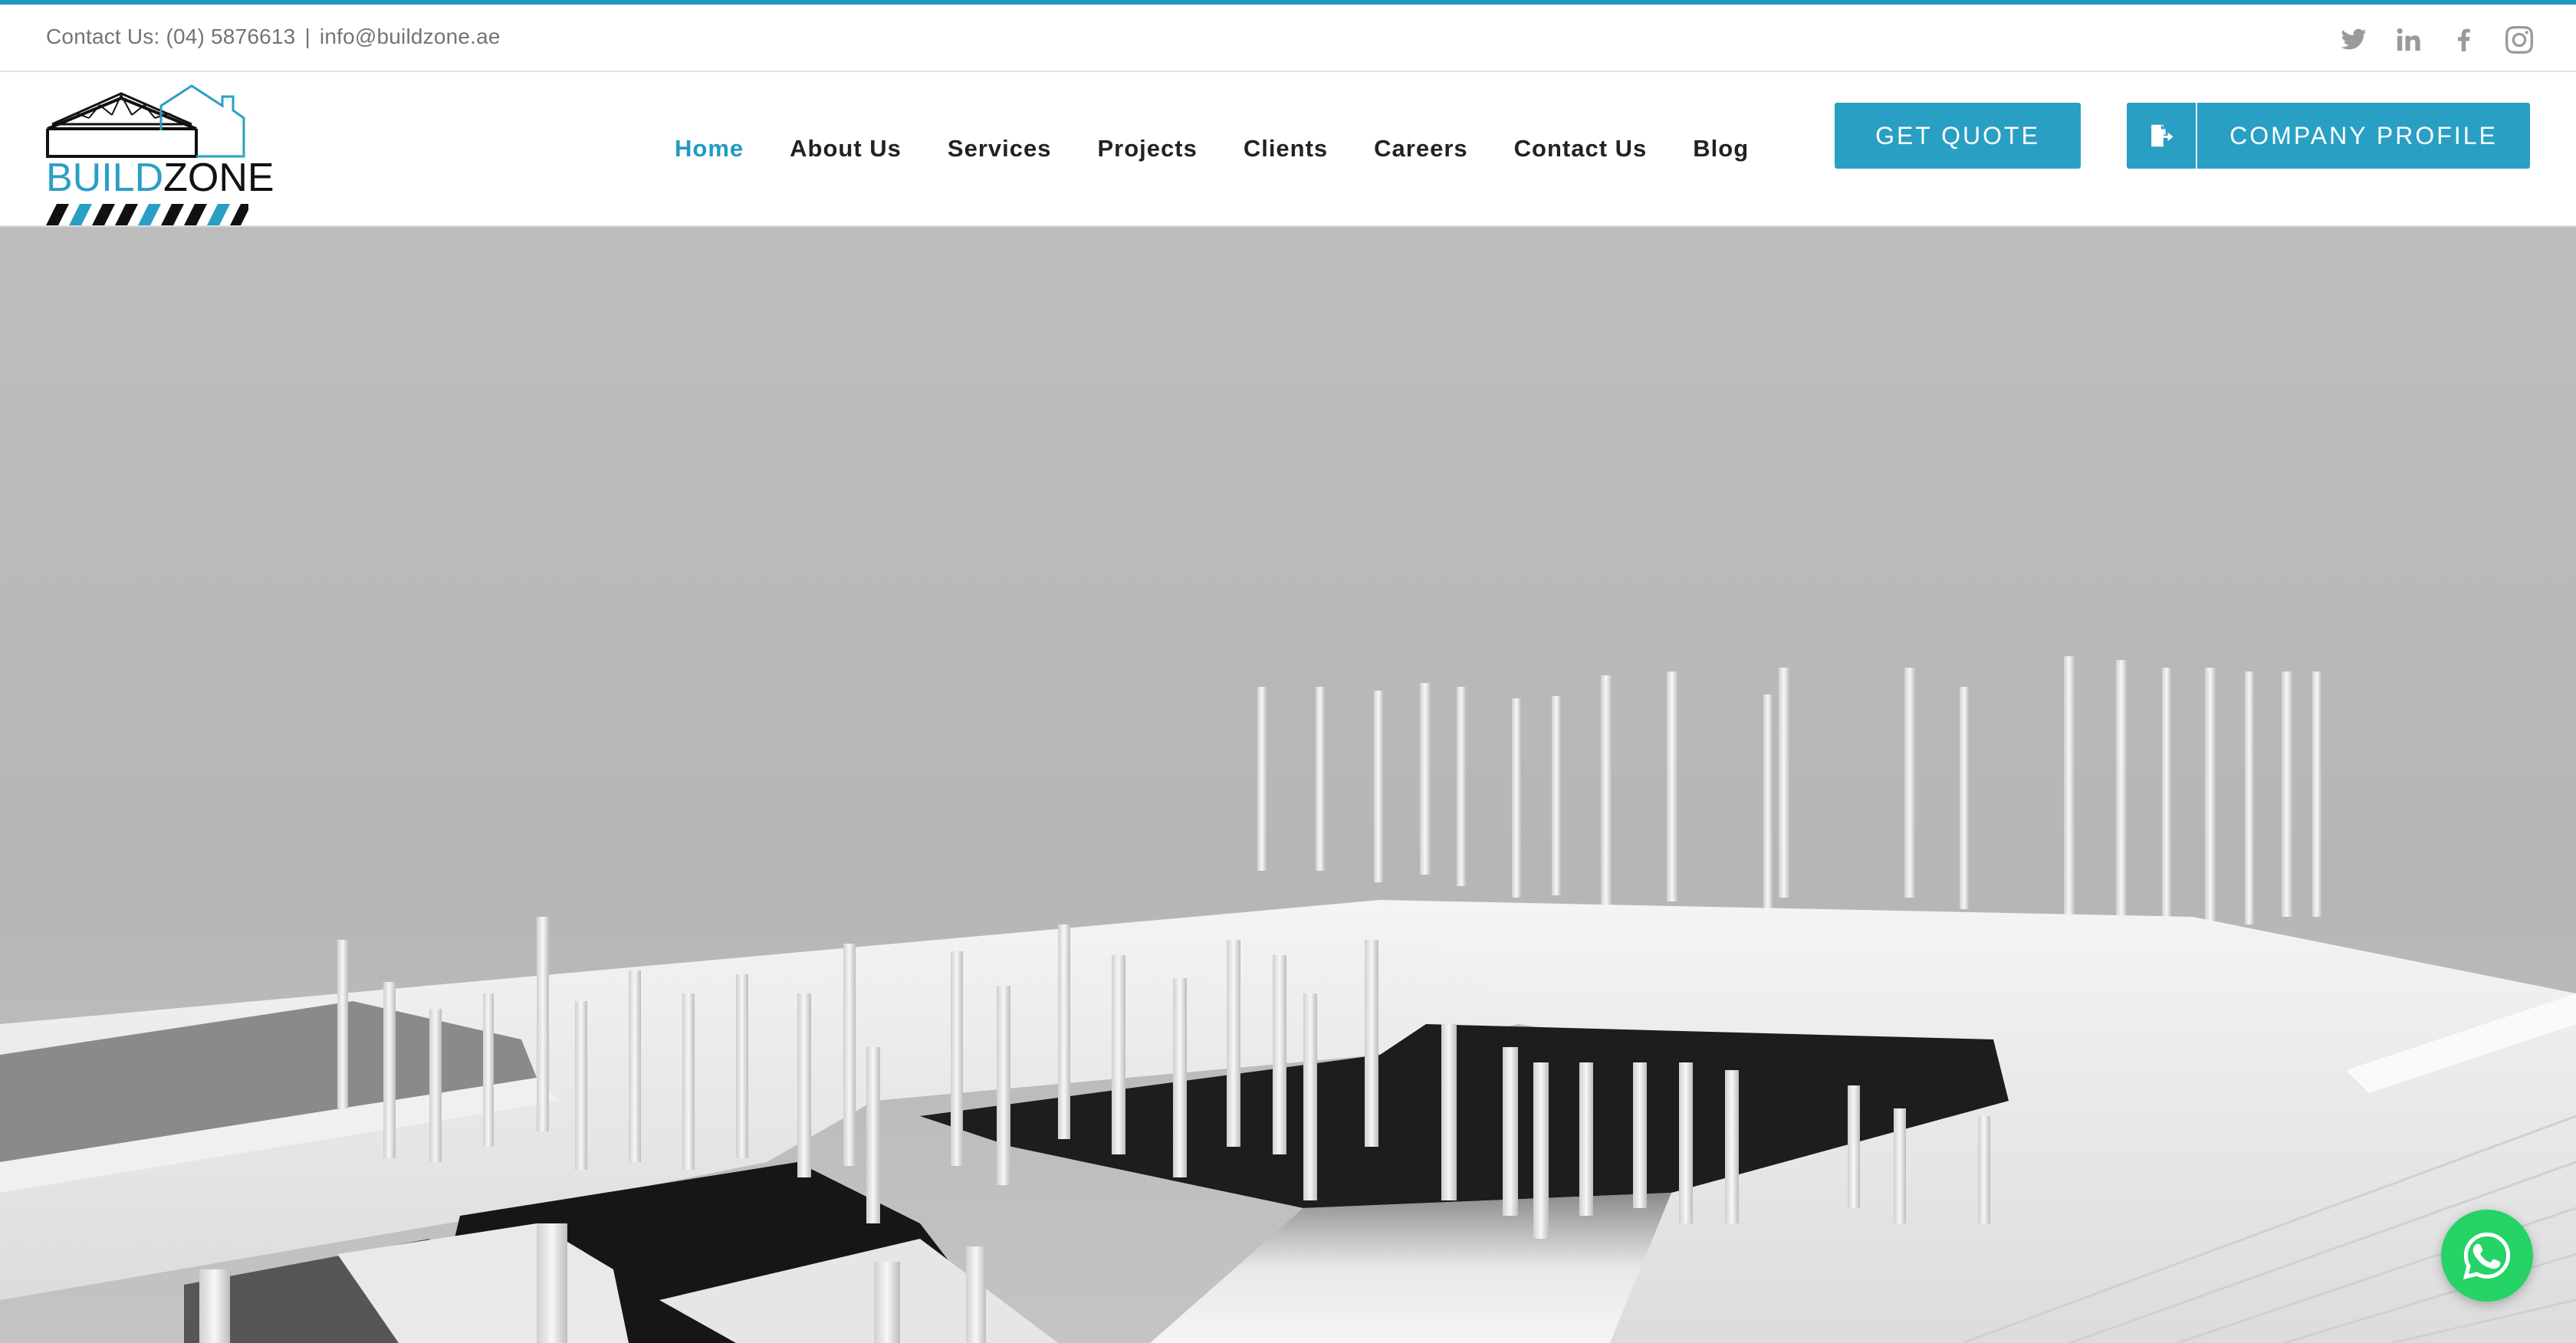 This screenshot has width=2576, height=1343. I want to click on nav-clients: Clients, so click(1286, 149).